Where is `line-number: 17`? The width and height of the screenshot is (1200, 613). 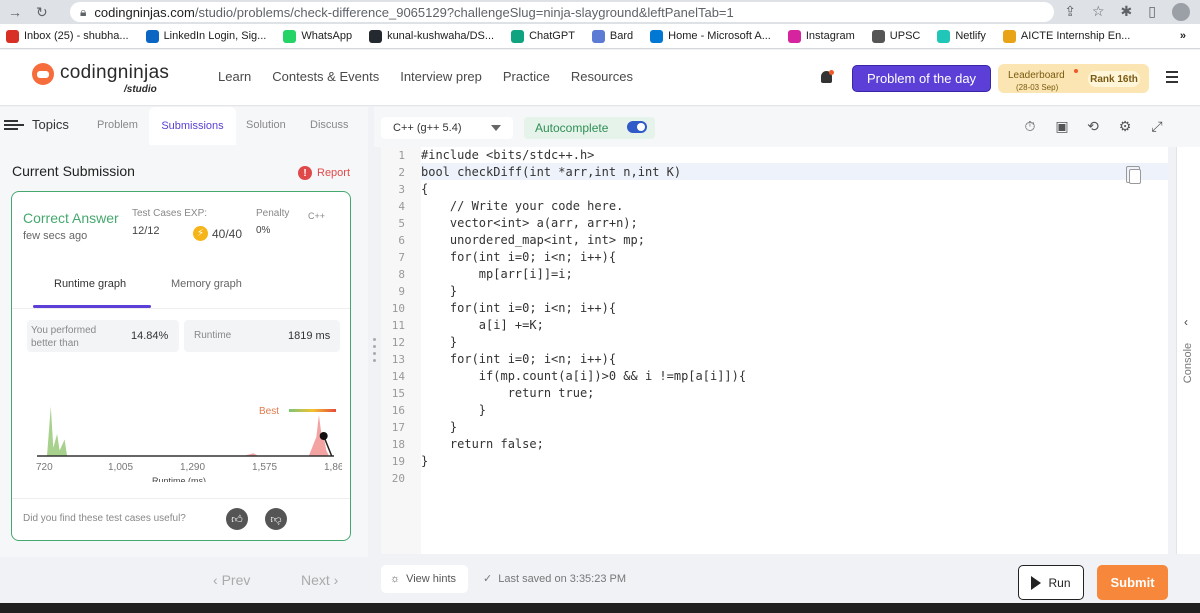
line-number: 17 is located at coordinates (398, 427).